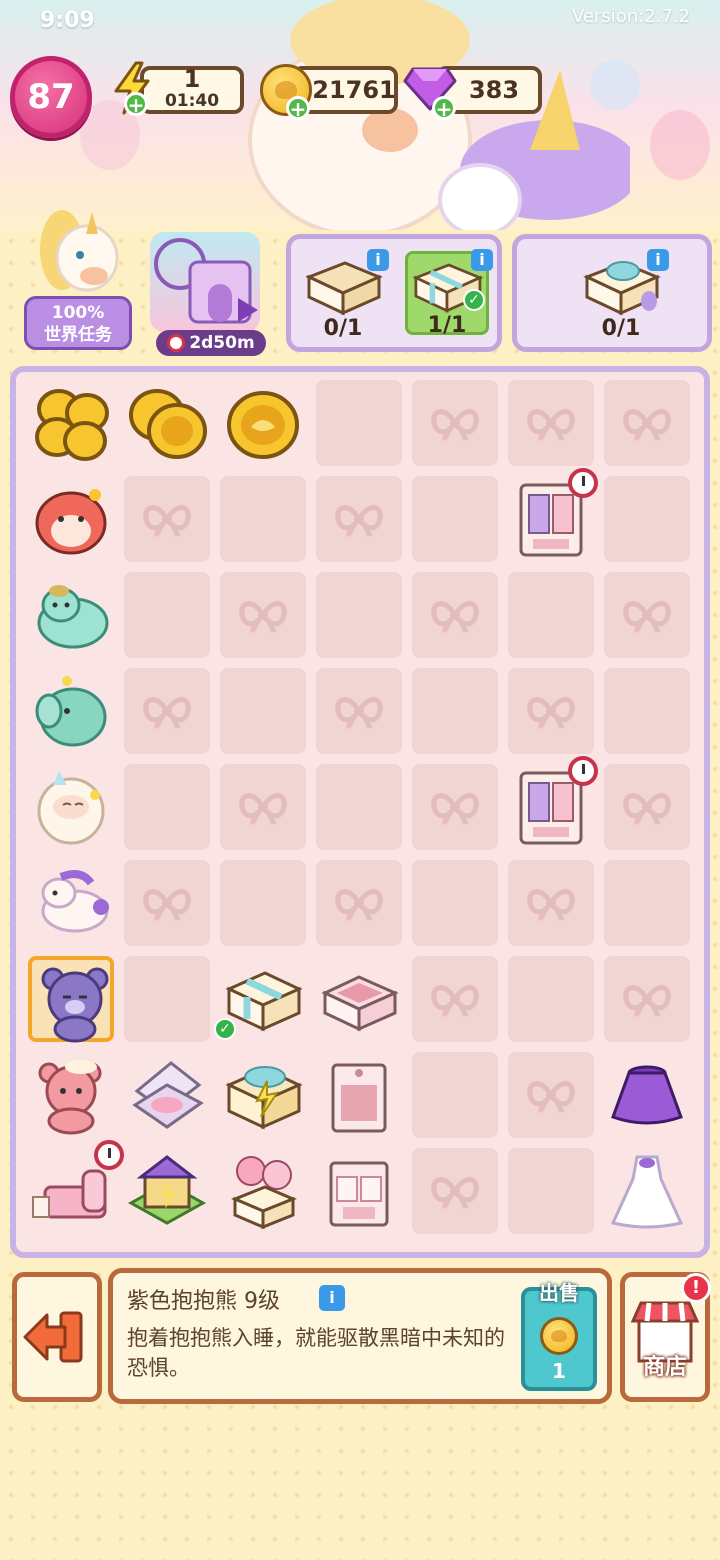 Image resolution: width=720 pixels, height=1560 pixels. Describe the element at coordinates (298, 108) in the screenshot. I see `add-coins-button: +` at that location.